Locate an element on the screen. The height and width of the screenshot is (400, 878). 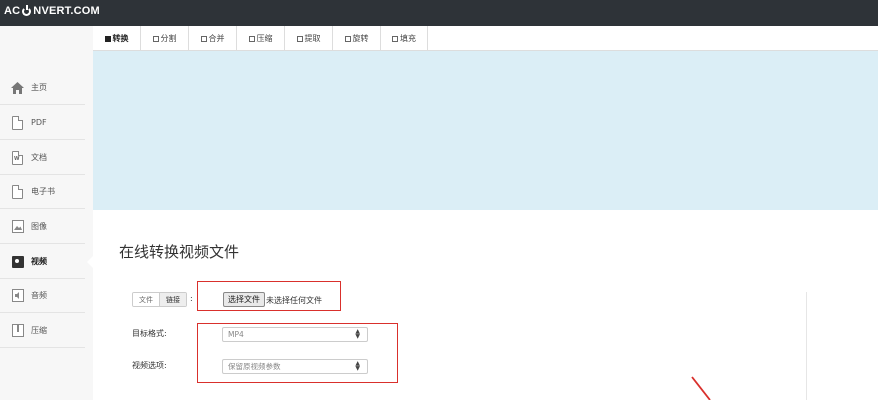
source-link-button: 链接 is located at coordinates (172, 299).